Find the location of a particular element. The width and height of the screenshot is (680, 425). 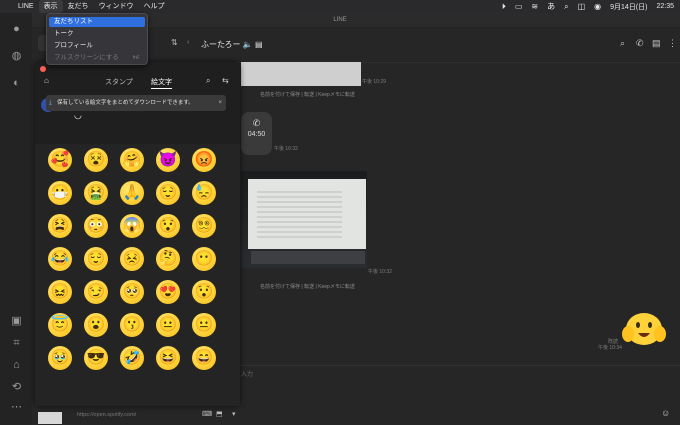

emoji-cell: 😫 is located at coordinates (60, 226).